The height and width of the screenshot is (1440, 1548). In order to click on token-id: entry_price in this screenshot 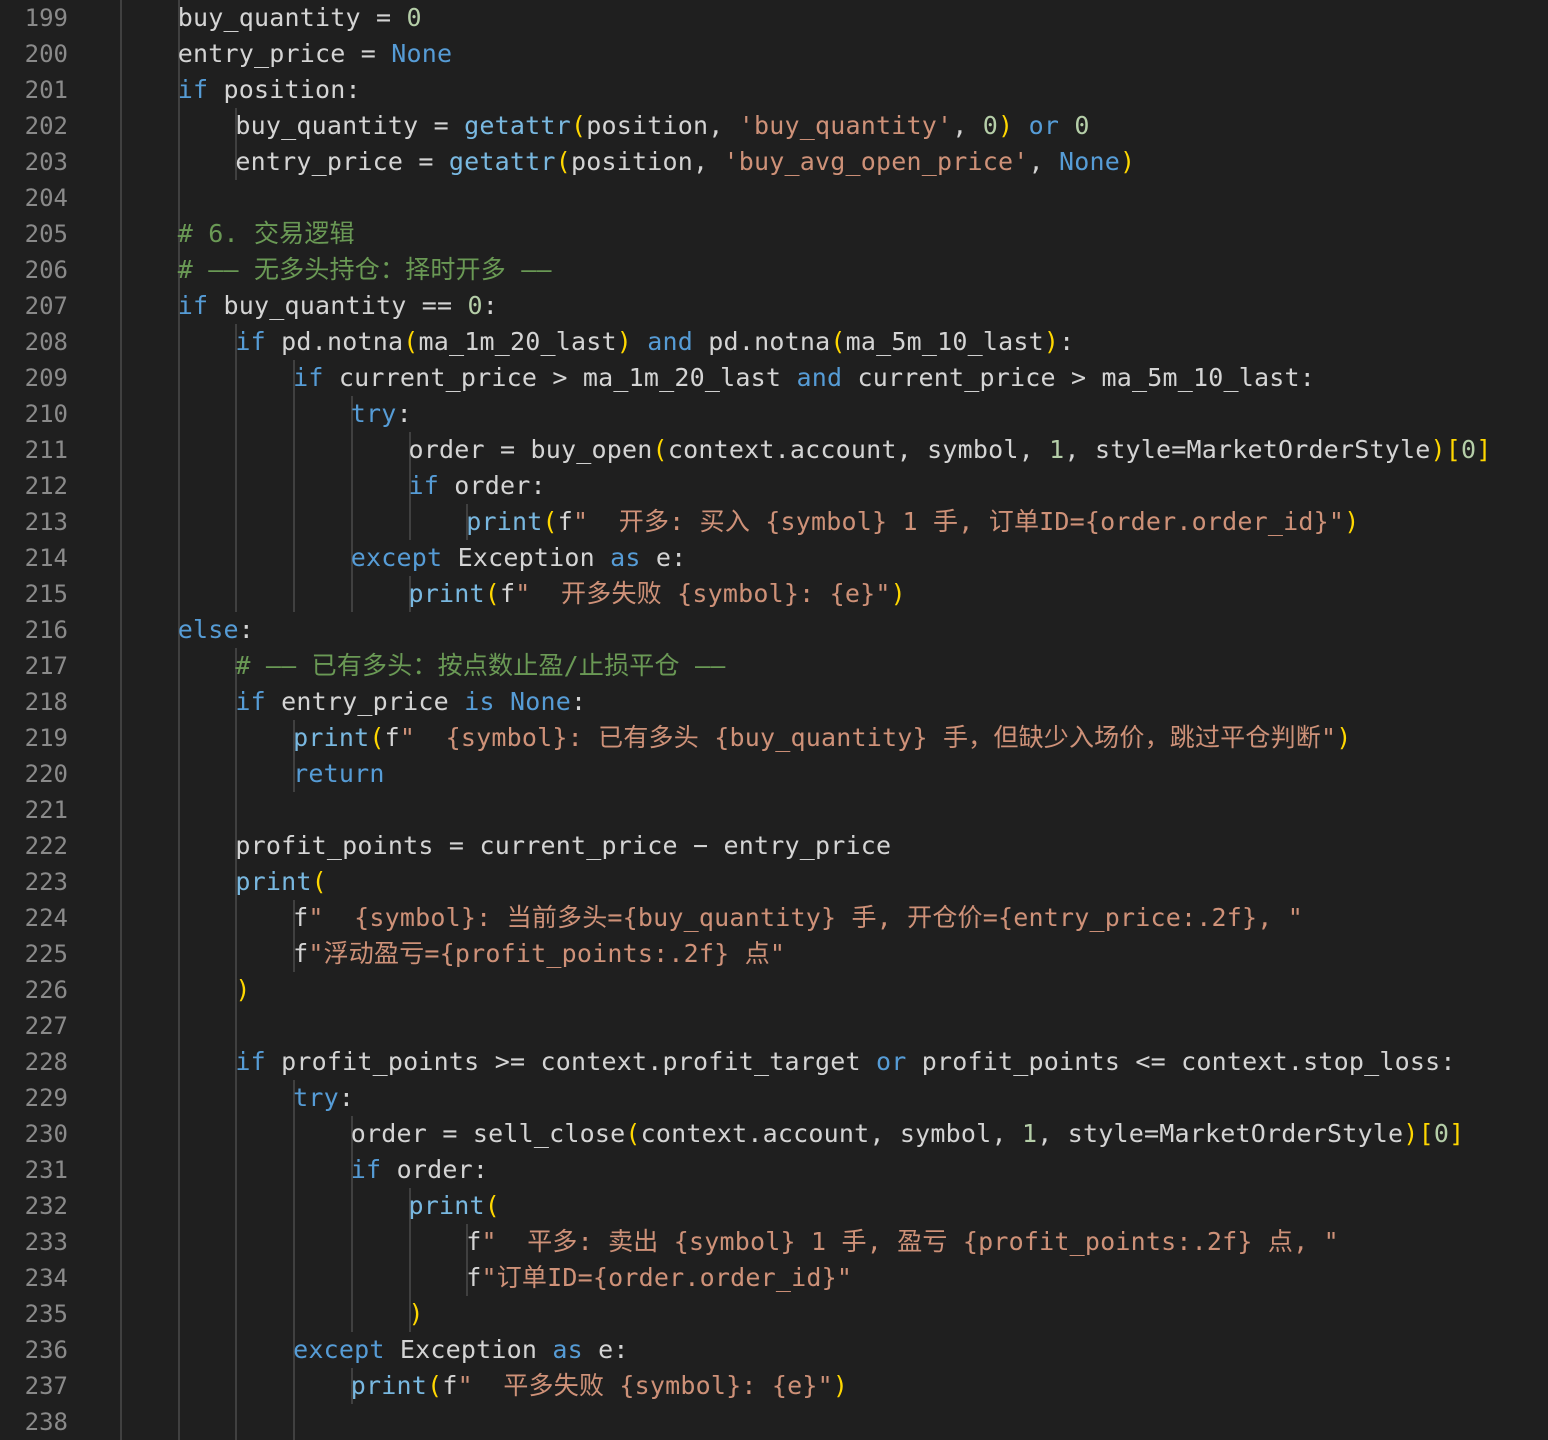, I will do `click(319, 161)`.